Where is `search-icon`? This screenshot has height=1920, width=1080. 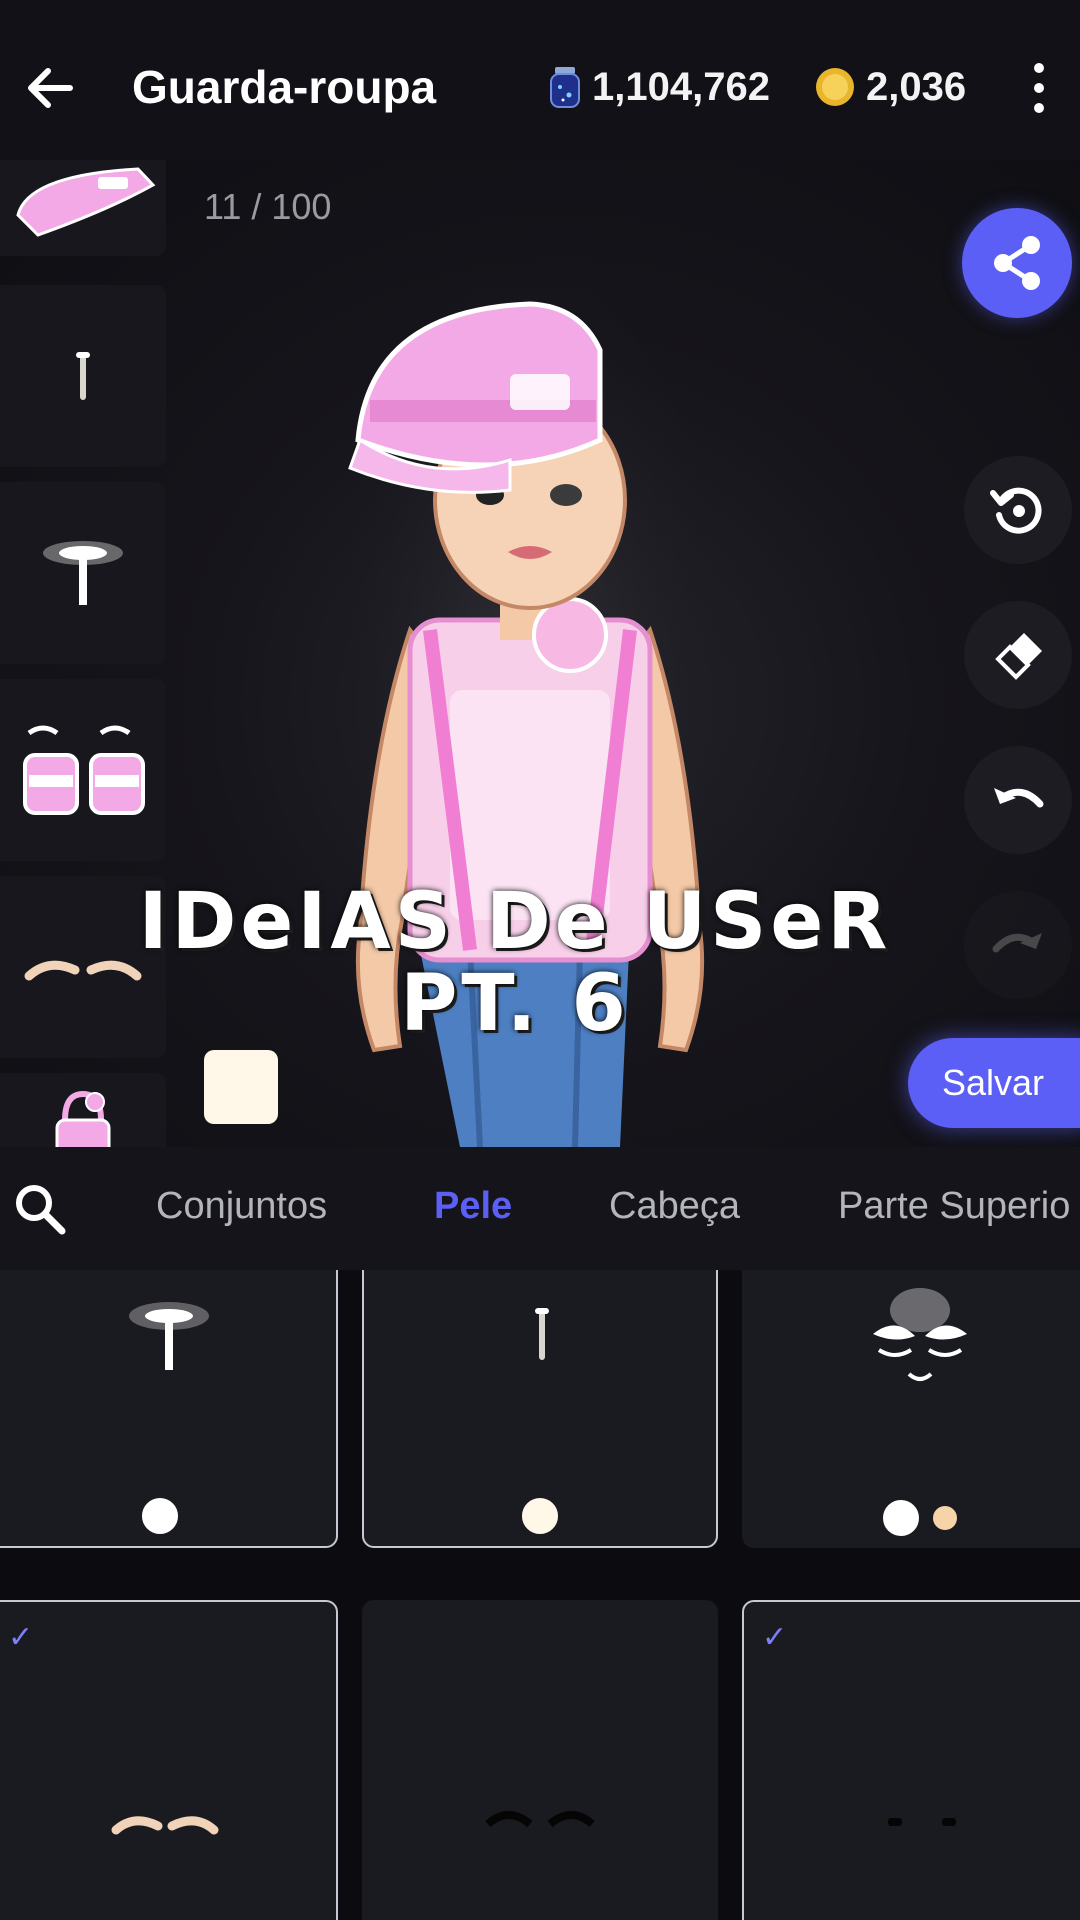
search-icon is located at coordinates (40, 1209).